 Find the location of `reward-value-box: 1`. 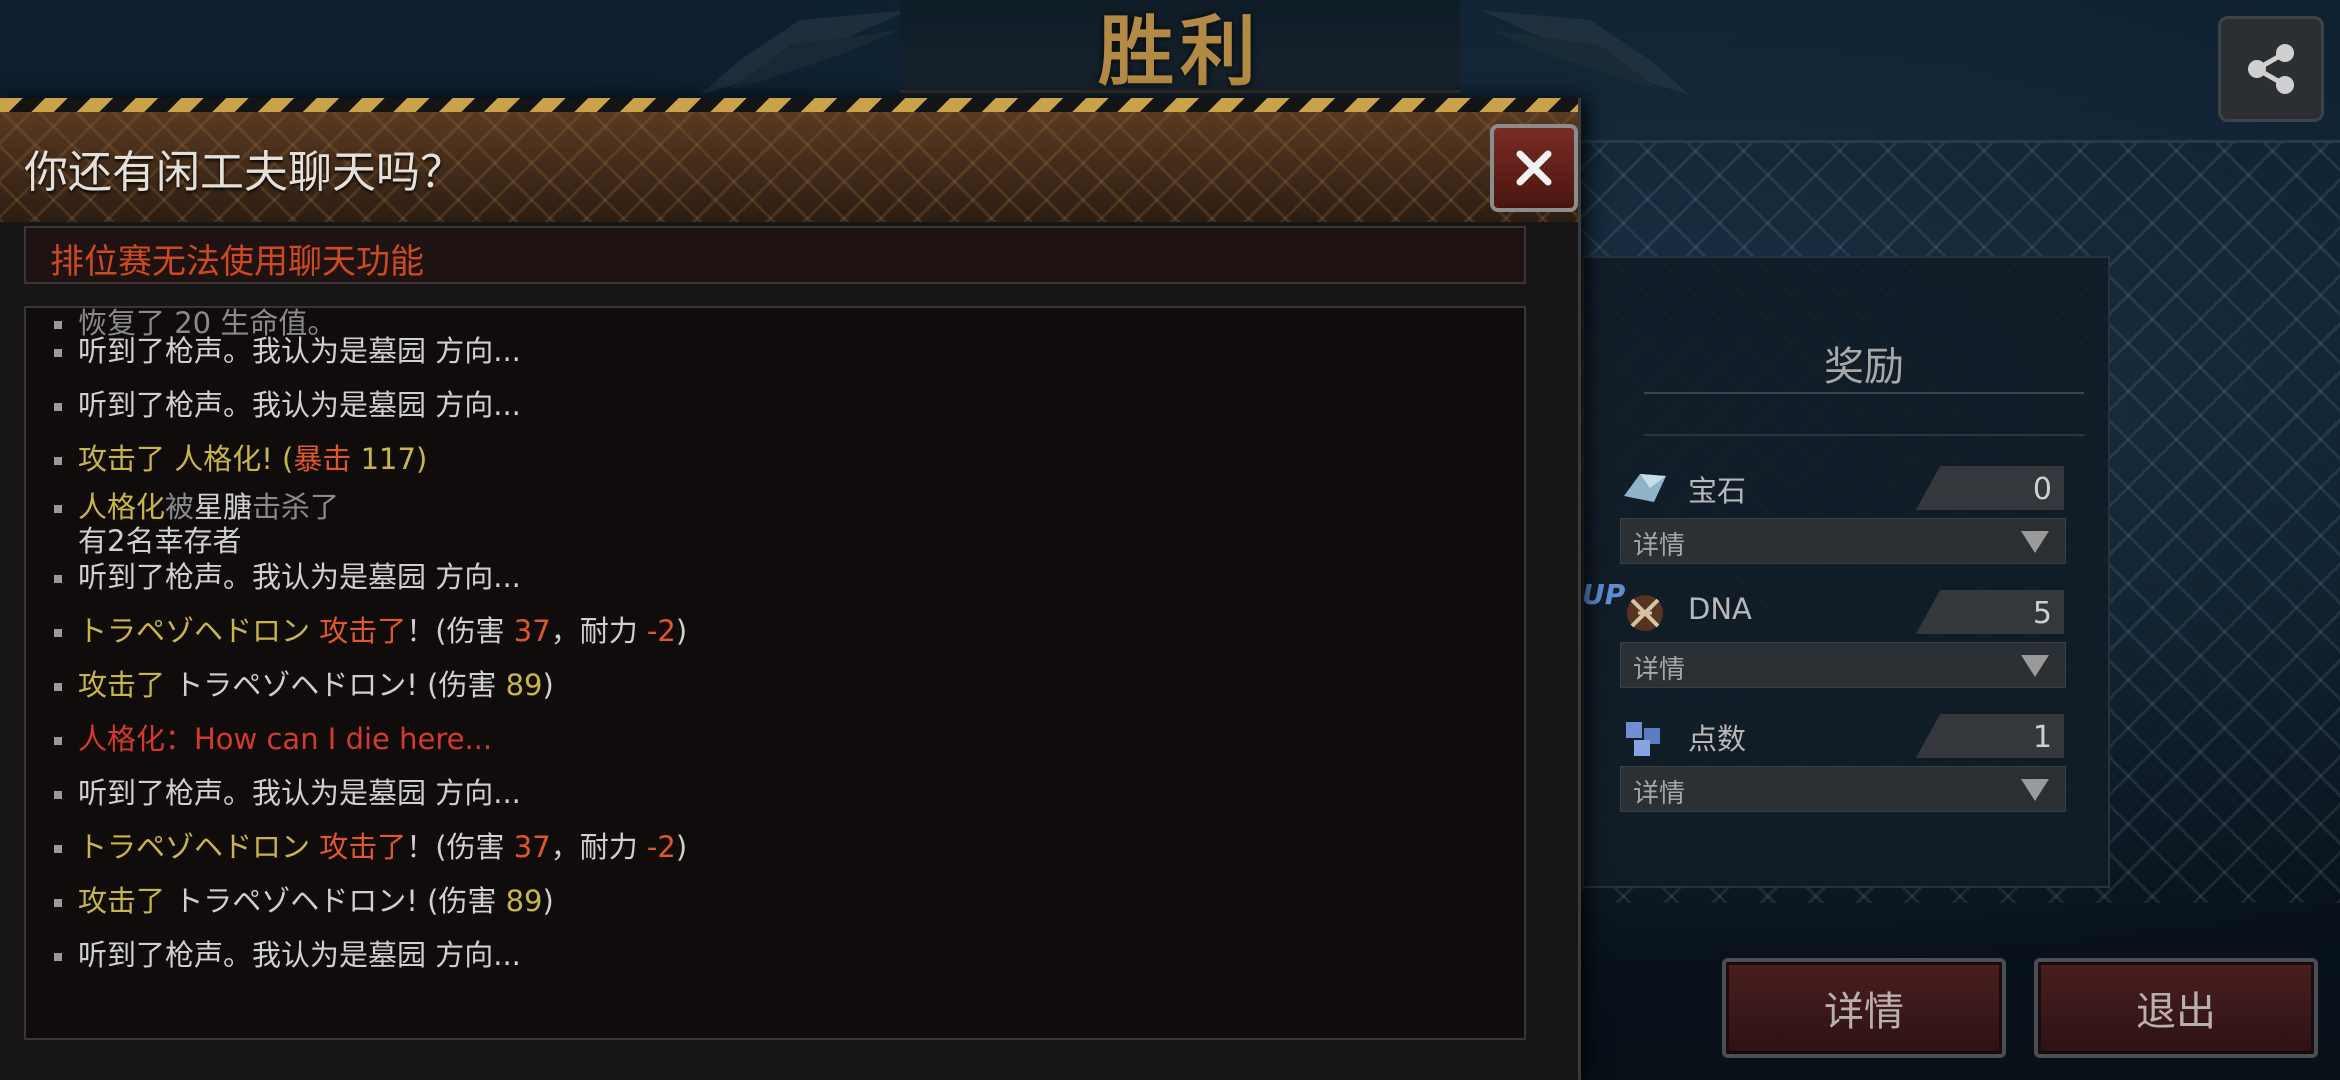

reward-value-box: 1 is located at coordinates (1990, 736).